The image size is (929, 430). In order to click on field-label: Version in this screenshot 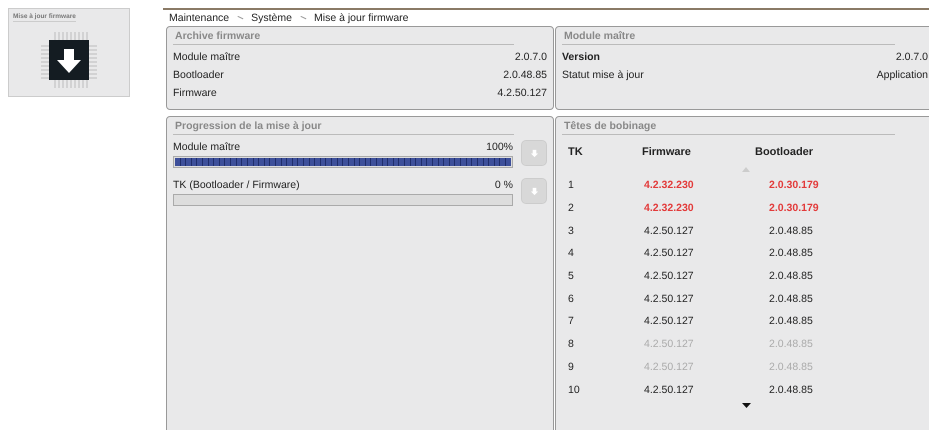, I will do `click(581, 57)`.